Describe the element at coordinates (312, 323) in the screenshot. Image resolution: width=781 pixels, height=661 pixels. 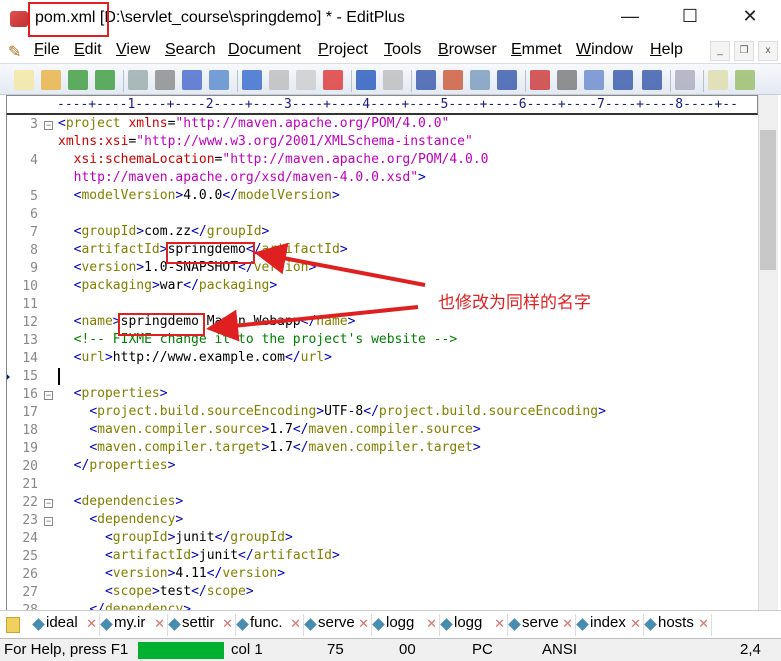
I see `arrow-to-name` at that location.